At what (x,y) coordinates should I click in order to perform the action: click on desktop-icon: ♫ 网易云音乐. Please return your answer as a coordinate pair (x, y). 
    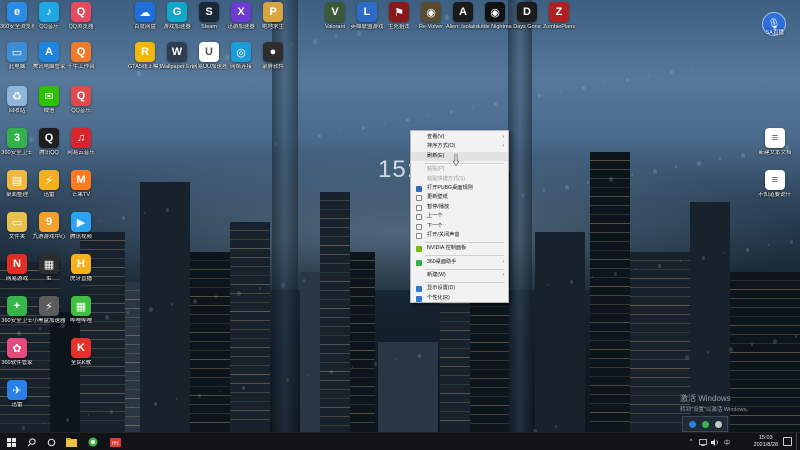
    Looking at the image, I should click on (81, 142).